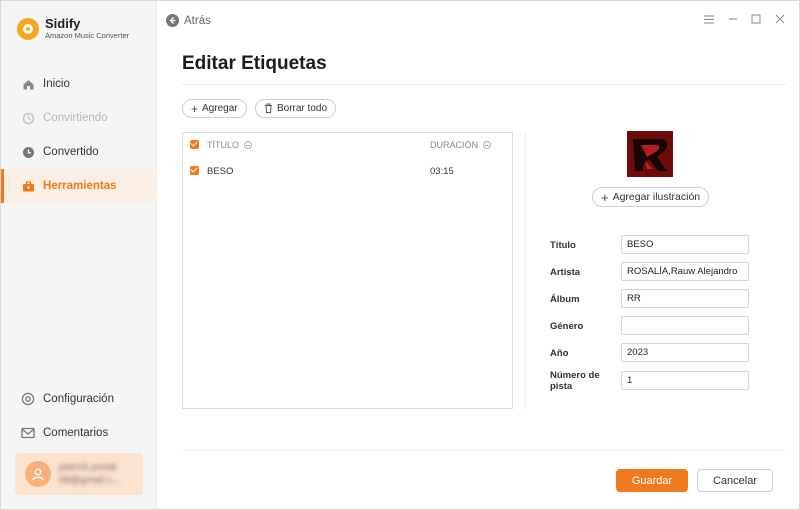 This screenshot has width=800, height=510. Describe the element at coordinates (461, 145) in the screenshot. I see `column-header-duration: DURACIÓN` at that location.